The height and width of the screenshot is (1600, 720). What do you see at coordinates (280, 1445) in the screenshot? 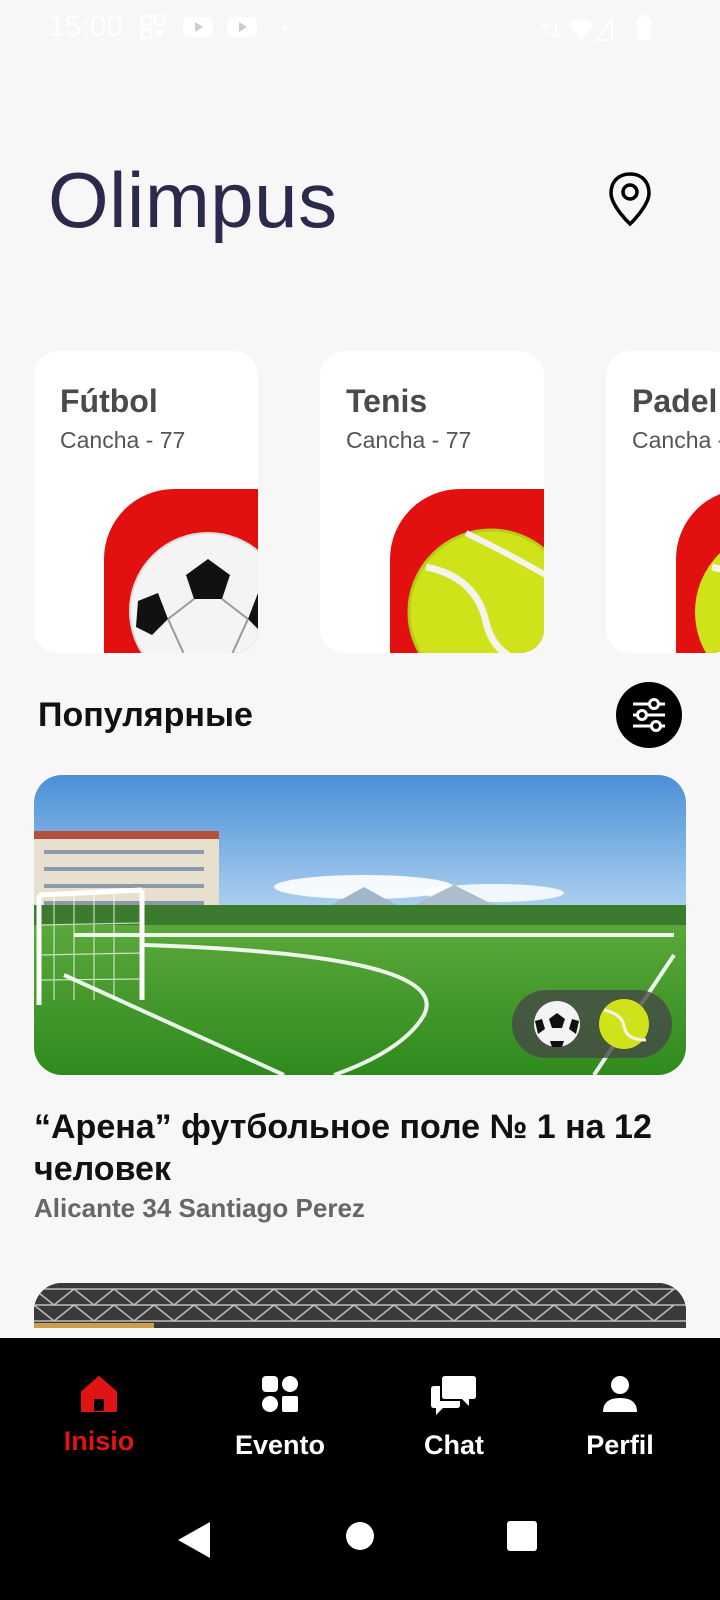
I see `nav-label: Evento` at bounding box center [280, 1445].